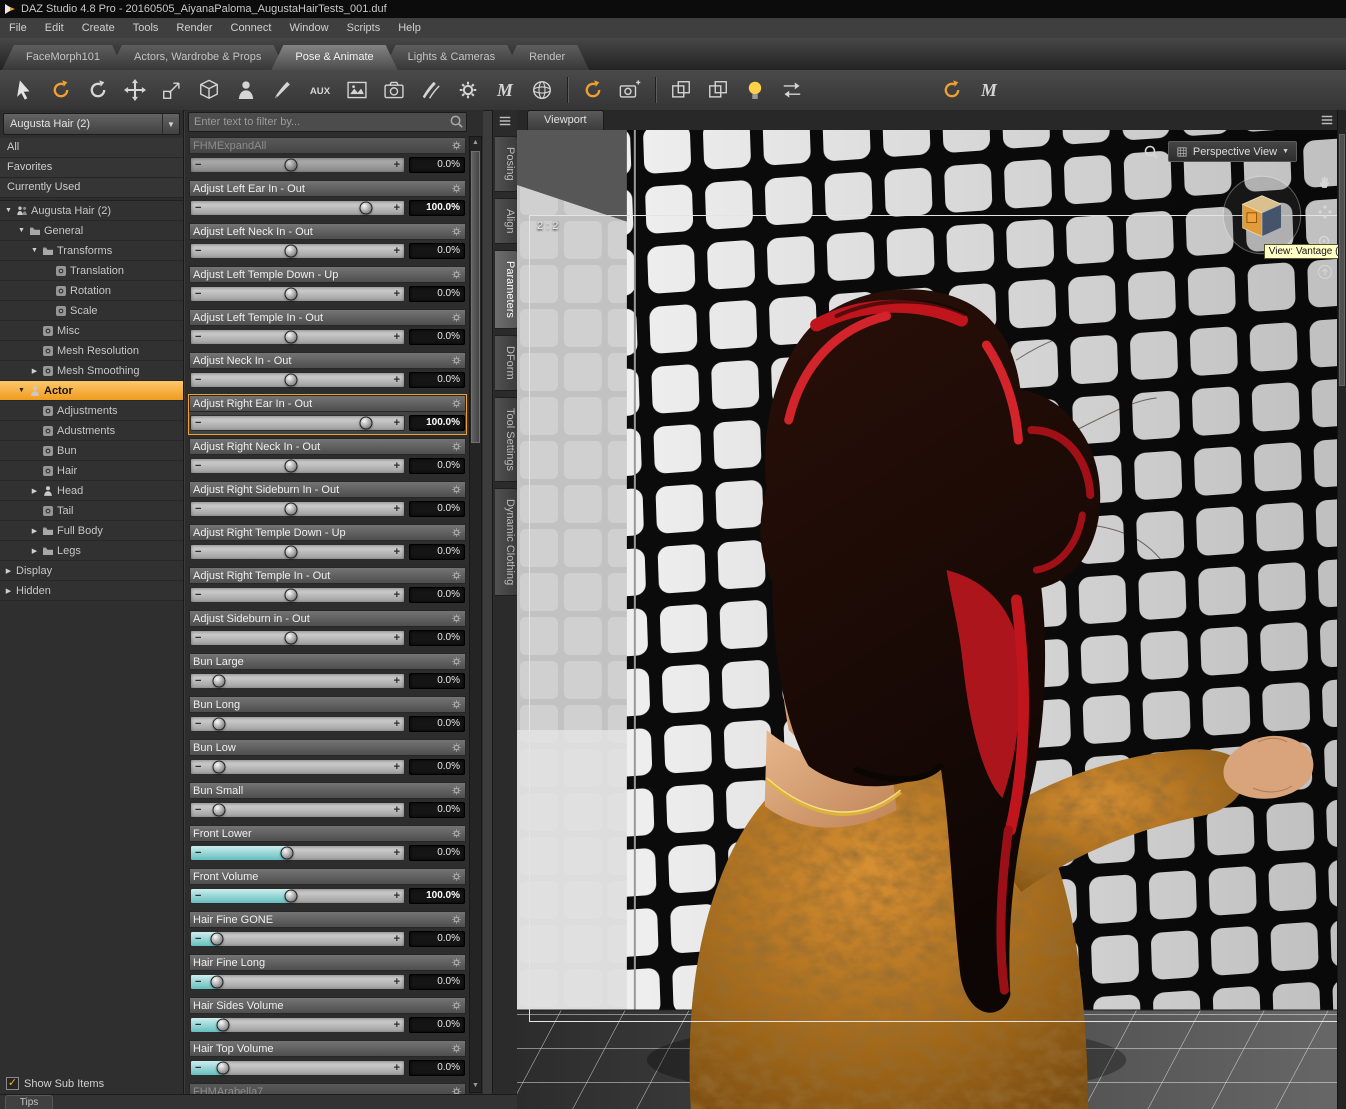  Describe the element at coordinates (91, 231) in the screenshot. I see `tree-item-general: ▼ General` at that location.